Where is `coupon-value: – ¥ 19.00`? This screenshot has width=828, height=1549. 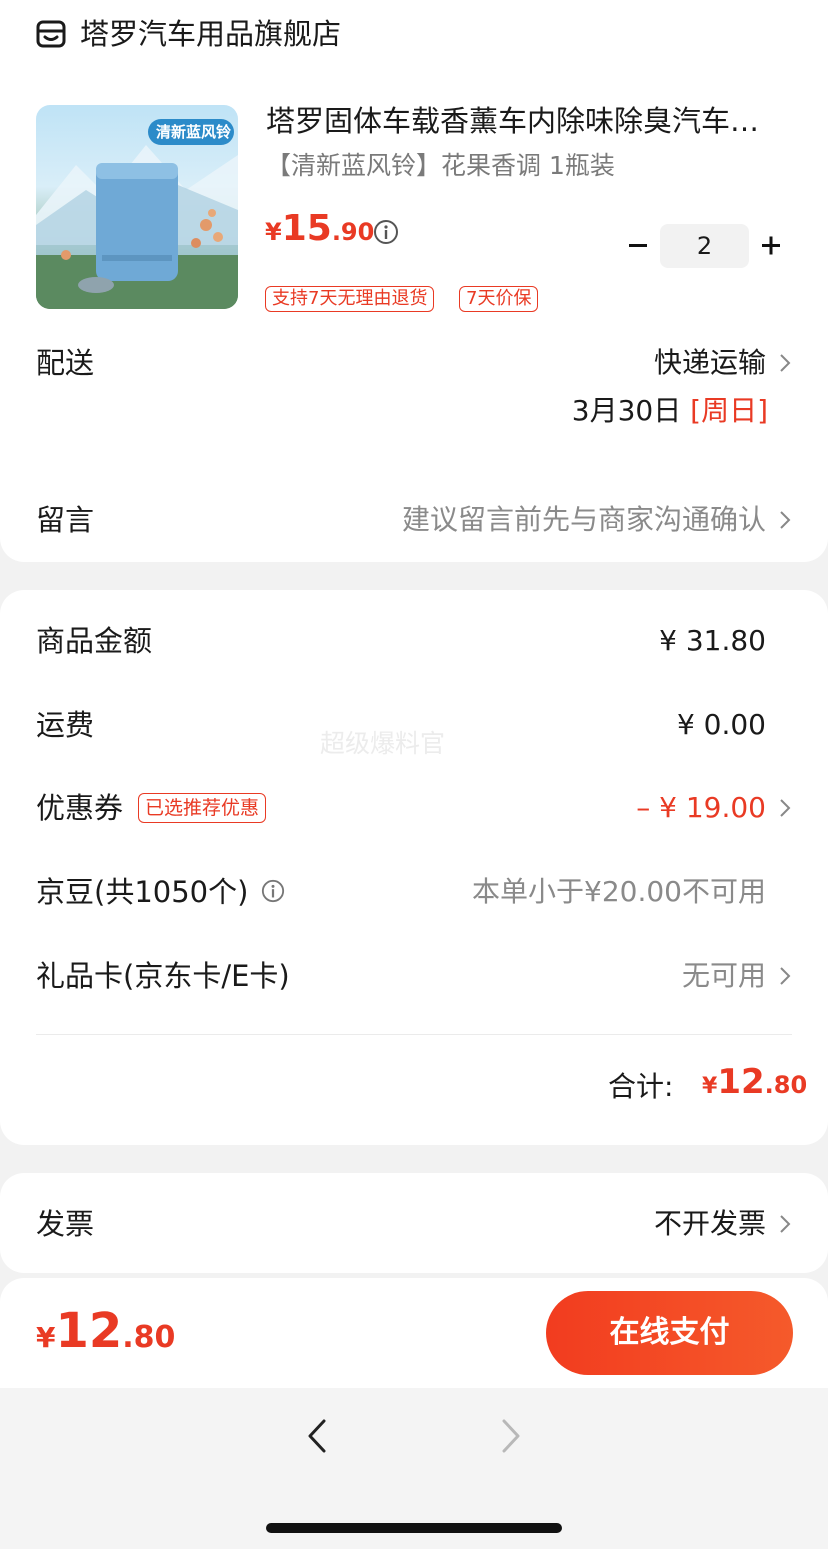
coupon-value: – ¥ 19.00 is located at coordinates (663, 808).